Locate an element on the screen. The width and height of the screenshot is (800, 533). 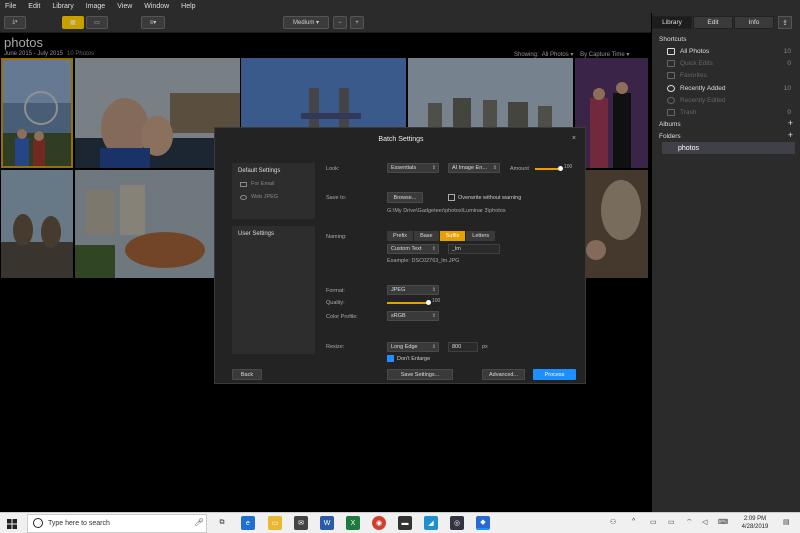
menu-view: View is located at coordinates (124, 6).